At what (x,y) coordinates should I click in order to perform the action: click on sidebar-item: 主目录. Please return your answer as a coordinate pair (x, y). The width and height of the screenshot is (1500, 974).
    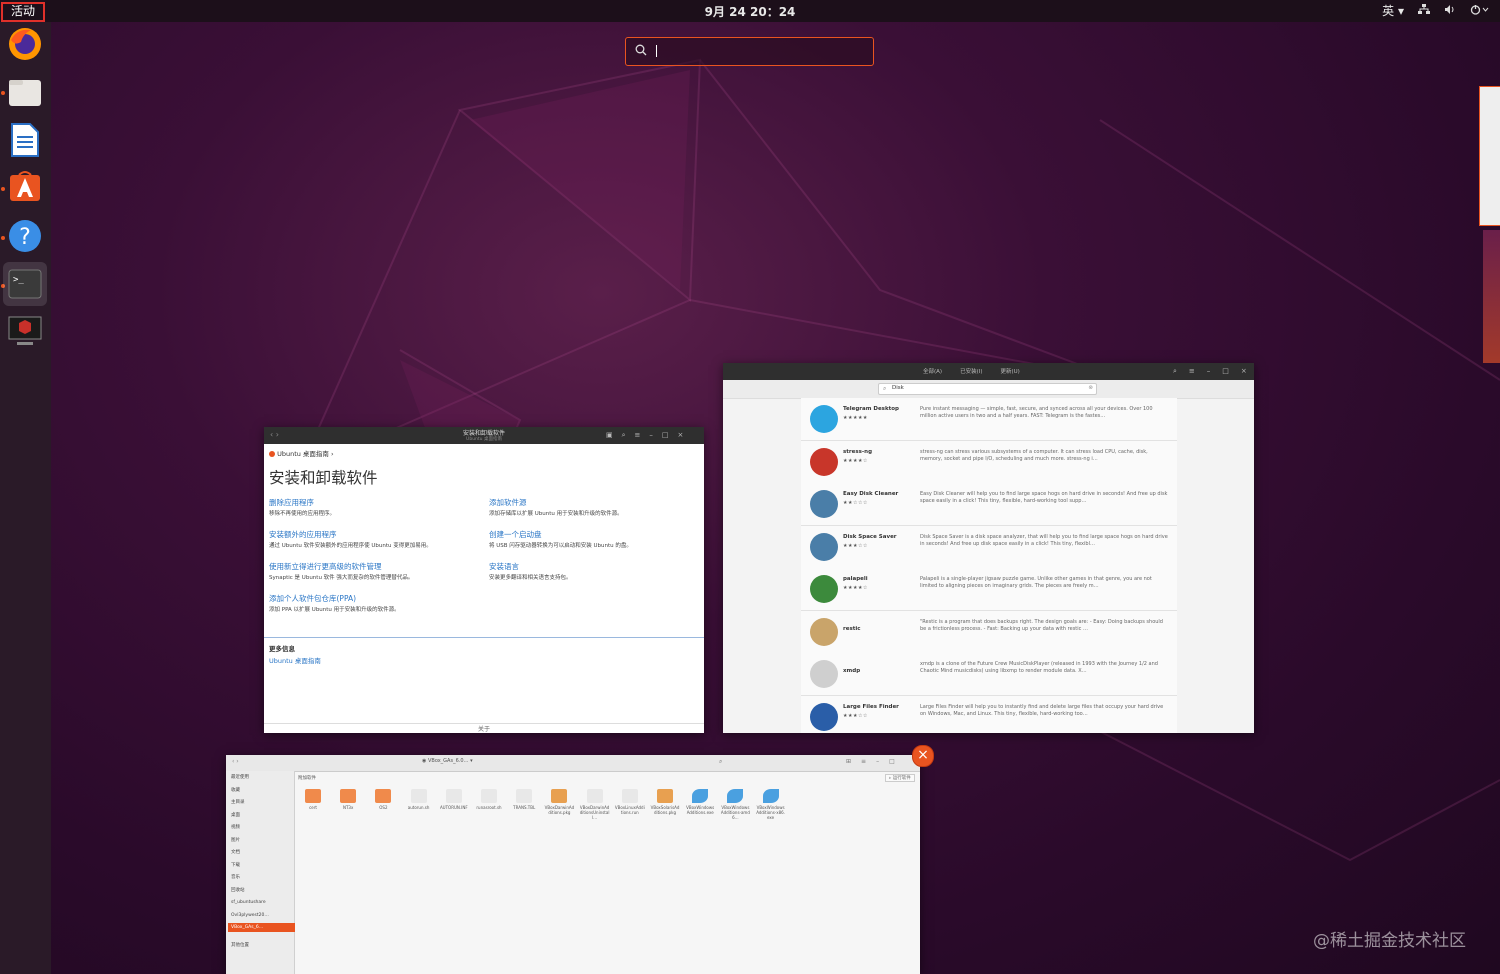
    Looking at the image, I should click on (261, 802).